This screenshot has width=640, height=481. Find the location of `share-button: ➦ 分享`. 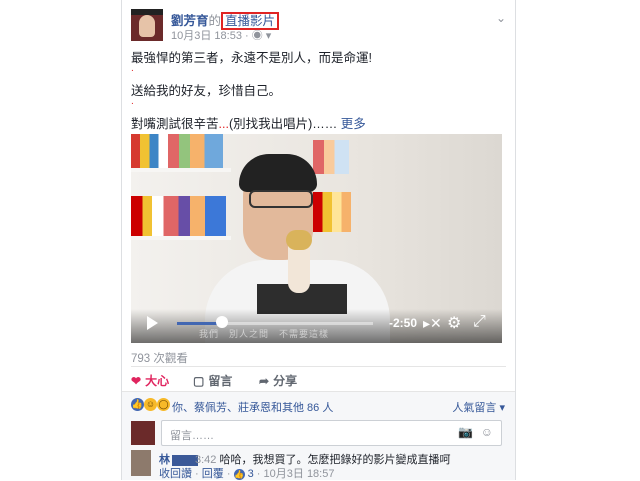

share-button: ➦ 分享 is located at coordinates (278, 380).